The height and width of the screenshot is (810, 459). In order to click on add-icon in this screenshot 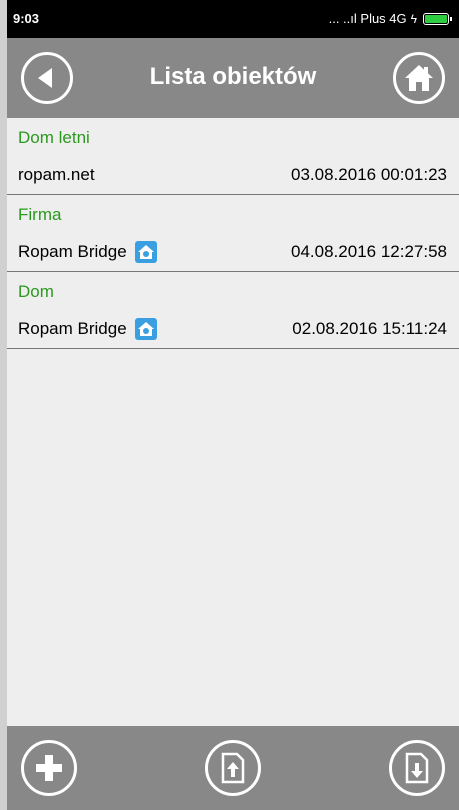, I will do `click(49, 768)`.